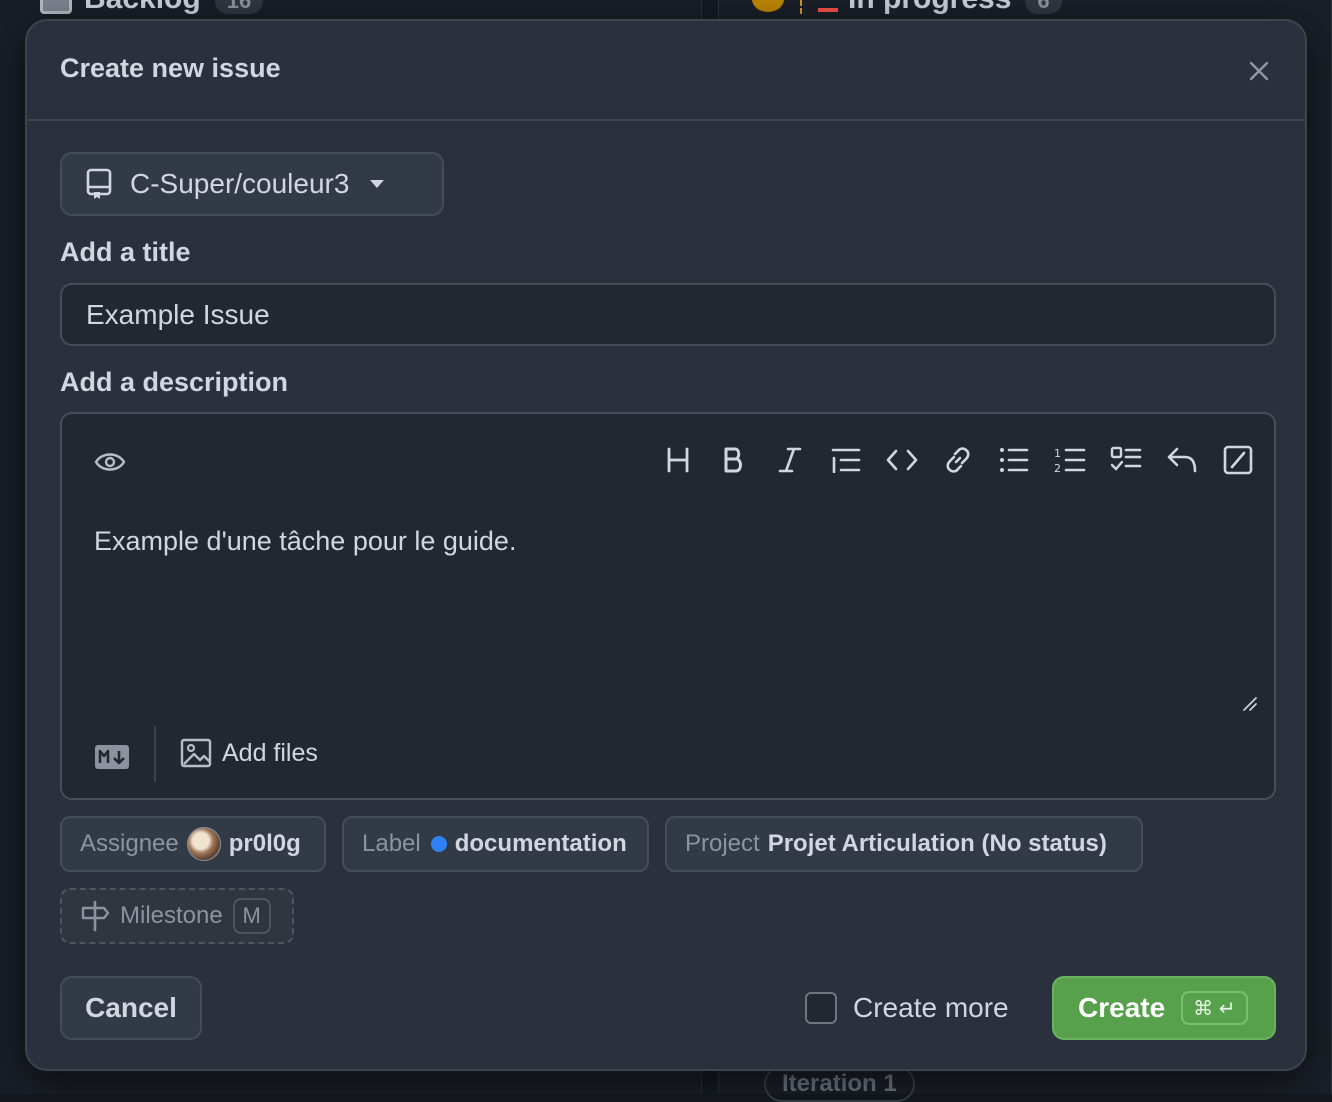 This screenshot has height=1102, width=1332. Describe the element at coordinates (239, 184) in the screenshot. I see `repository-name: C-Super/couleur3` at that location.